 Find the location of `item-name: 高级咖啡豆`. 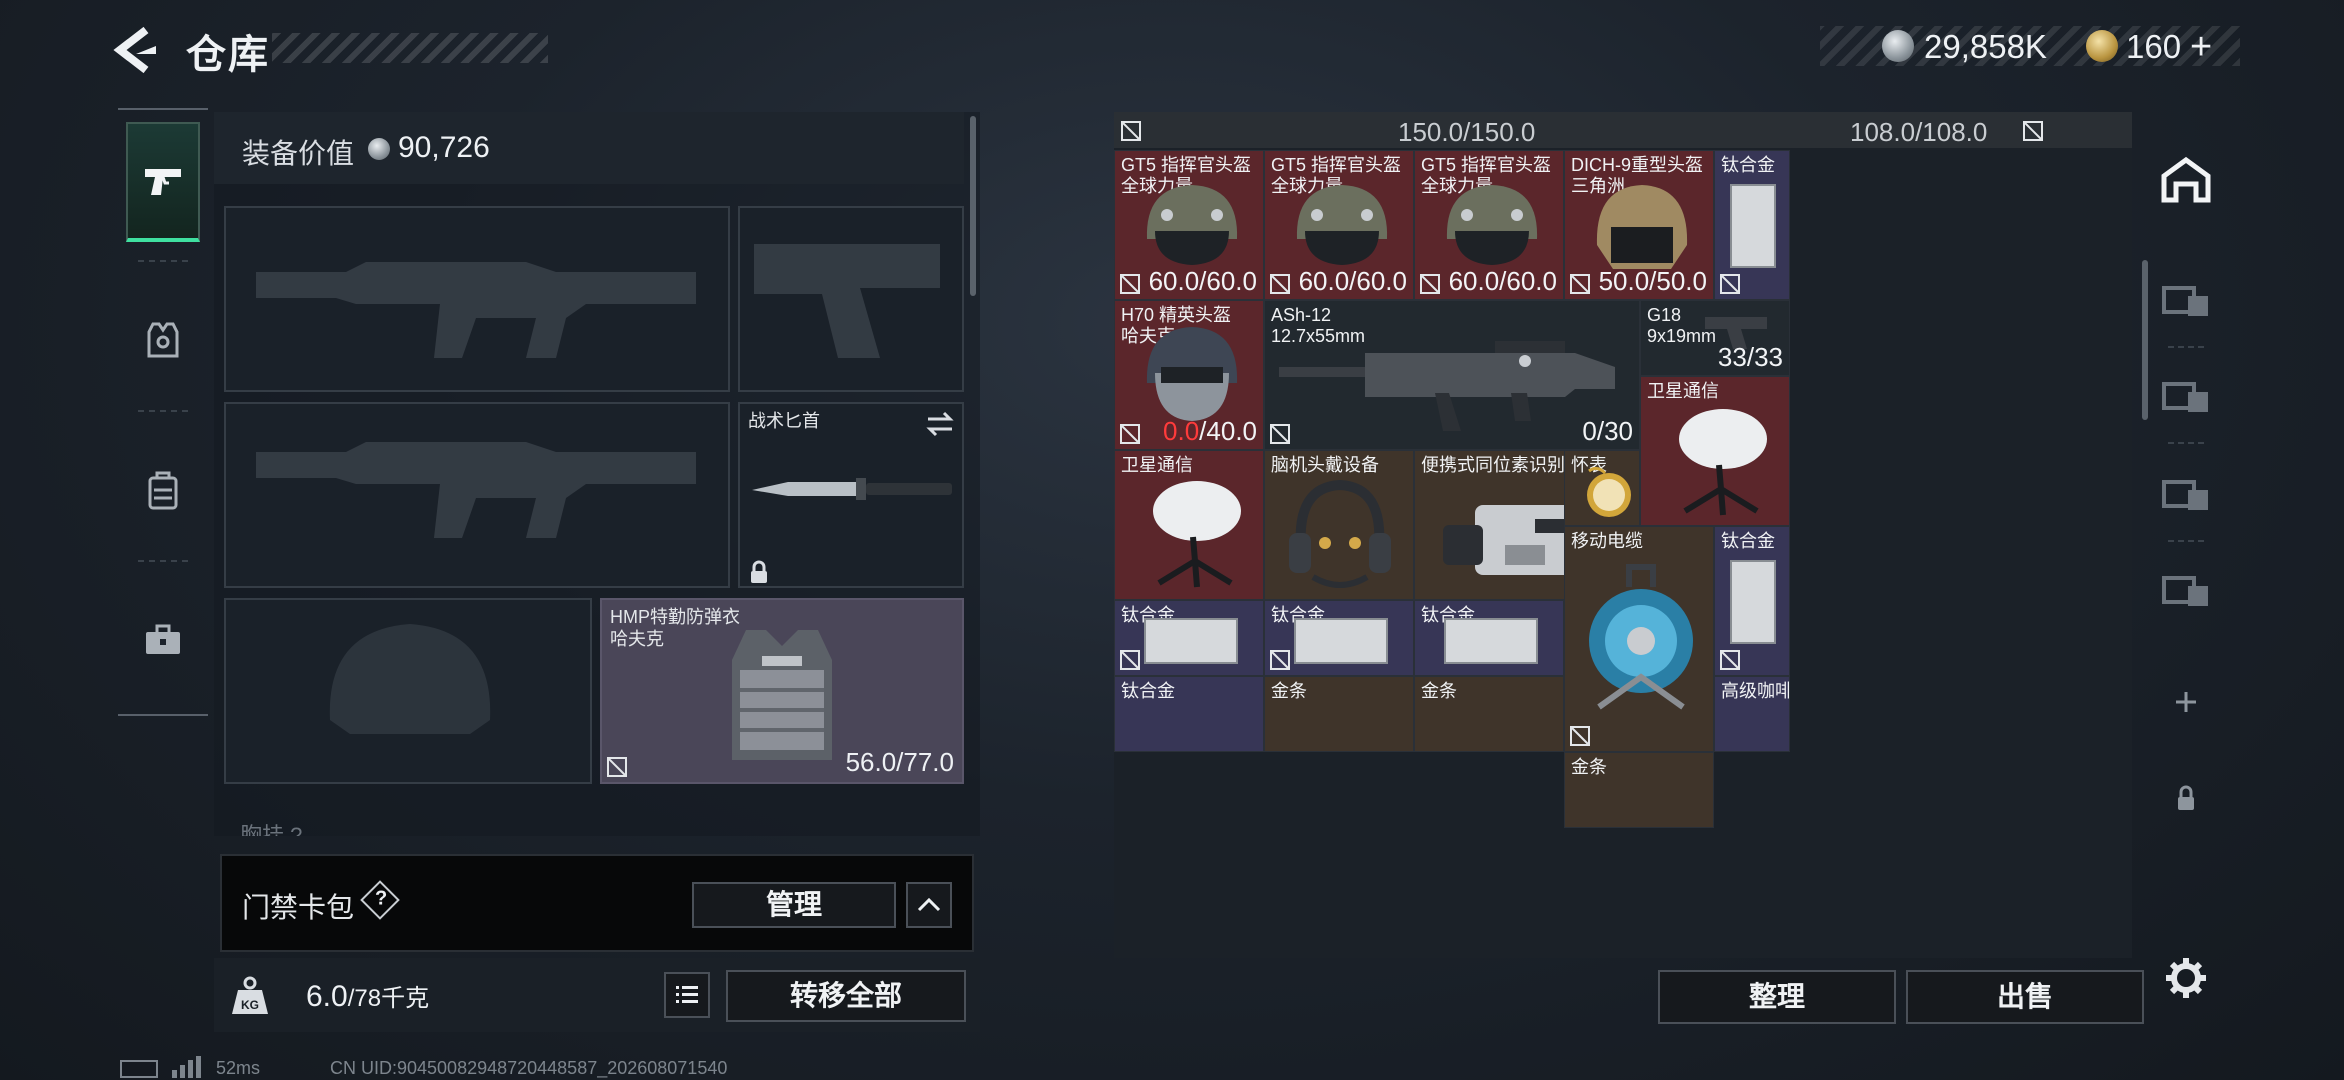

item-name: 高级咖啡豆 is located at coordinates (1755, 691).